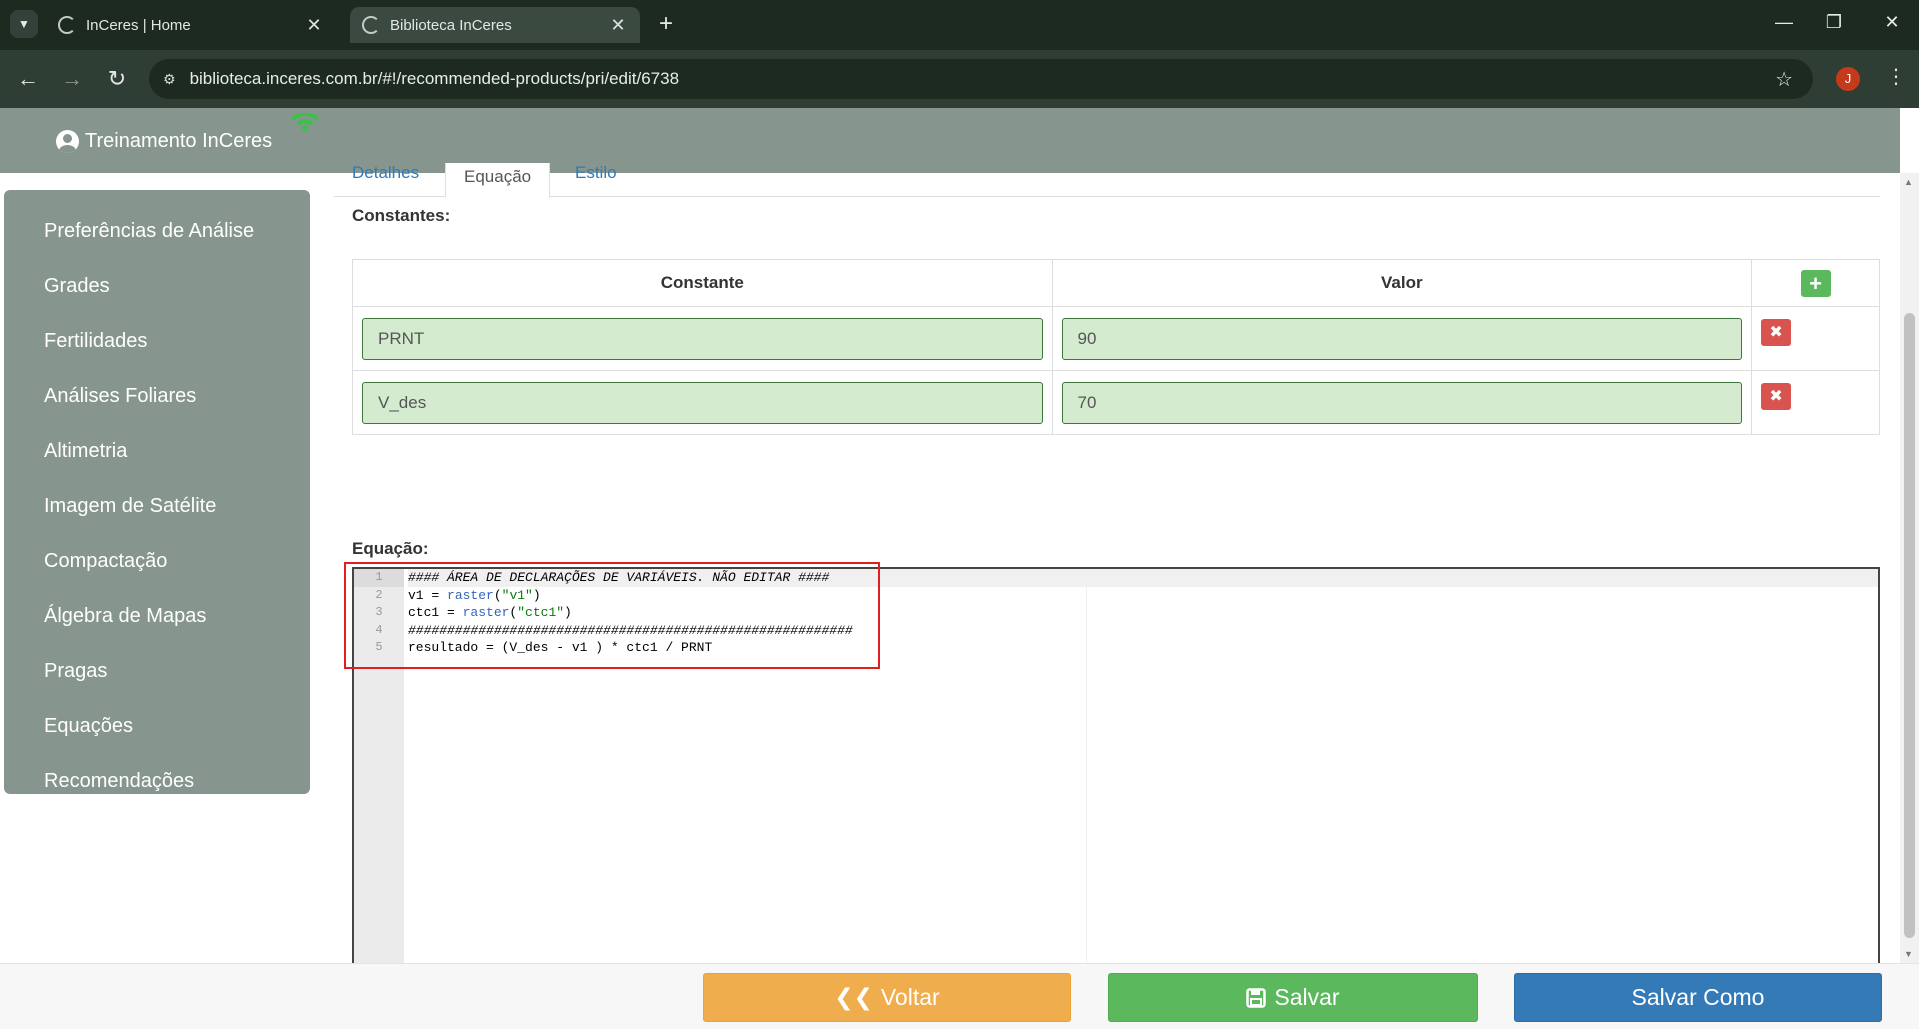  Describe the element at coordinates (950, 140) in the screenshot. I see `app-header: Treinamento InCeres` at that location.